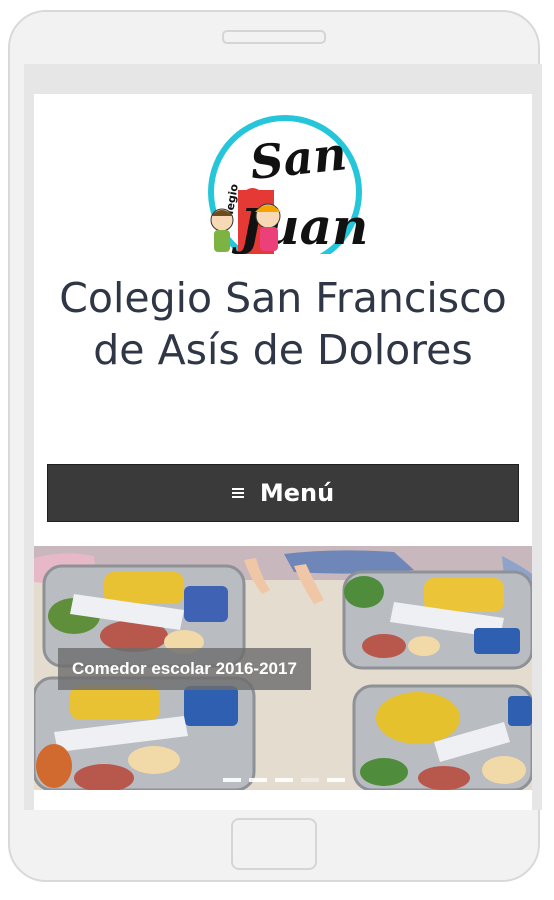  I want to click on phone-speaker, so click(274, 37).